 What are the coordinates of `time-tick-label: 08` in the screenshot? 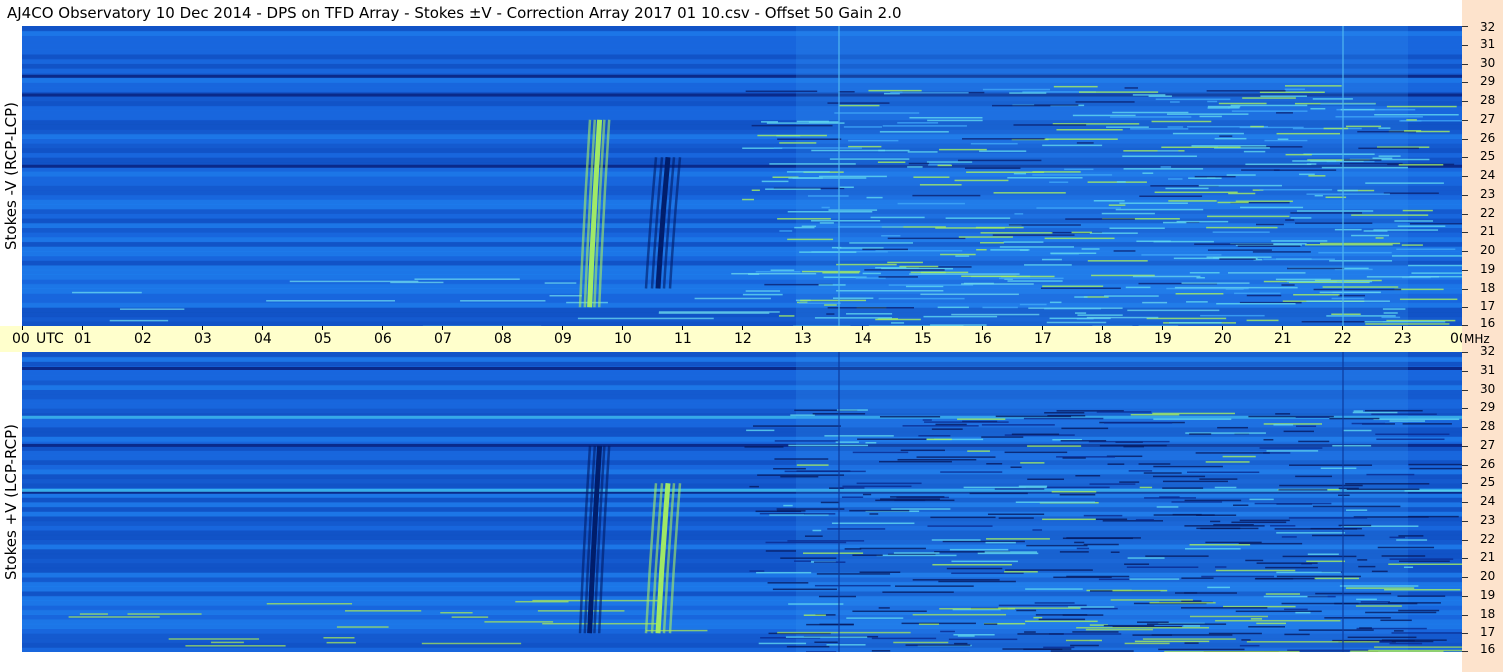 It's located at (503, 339).